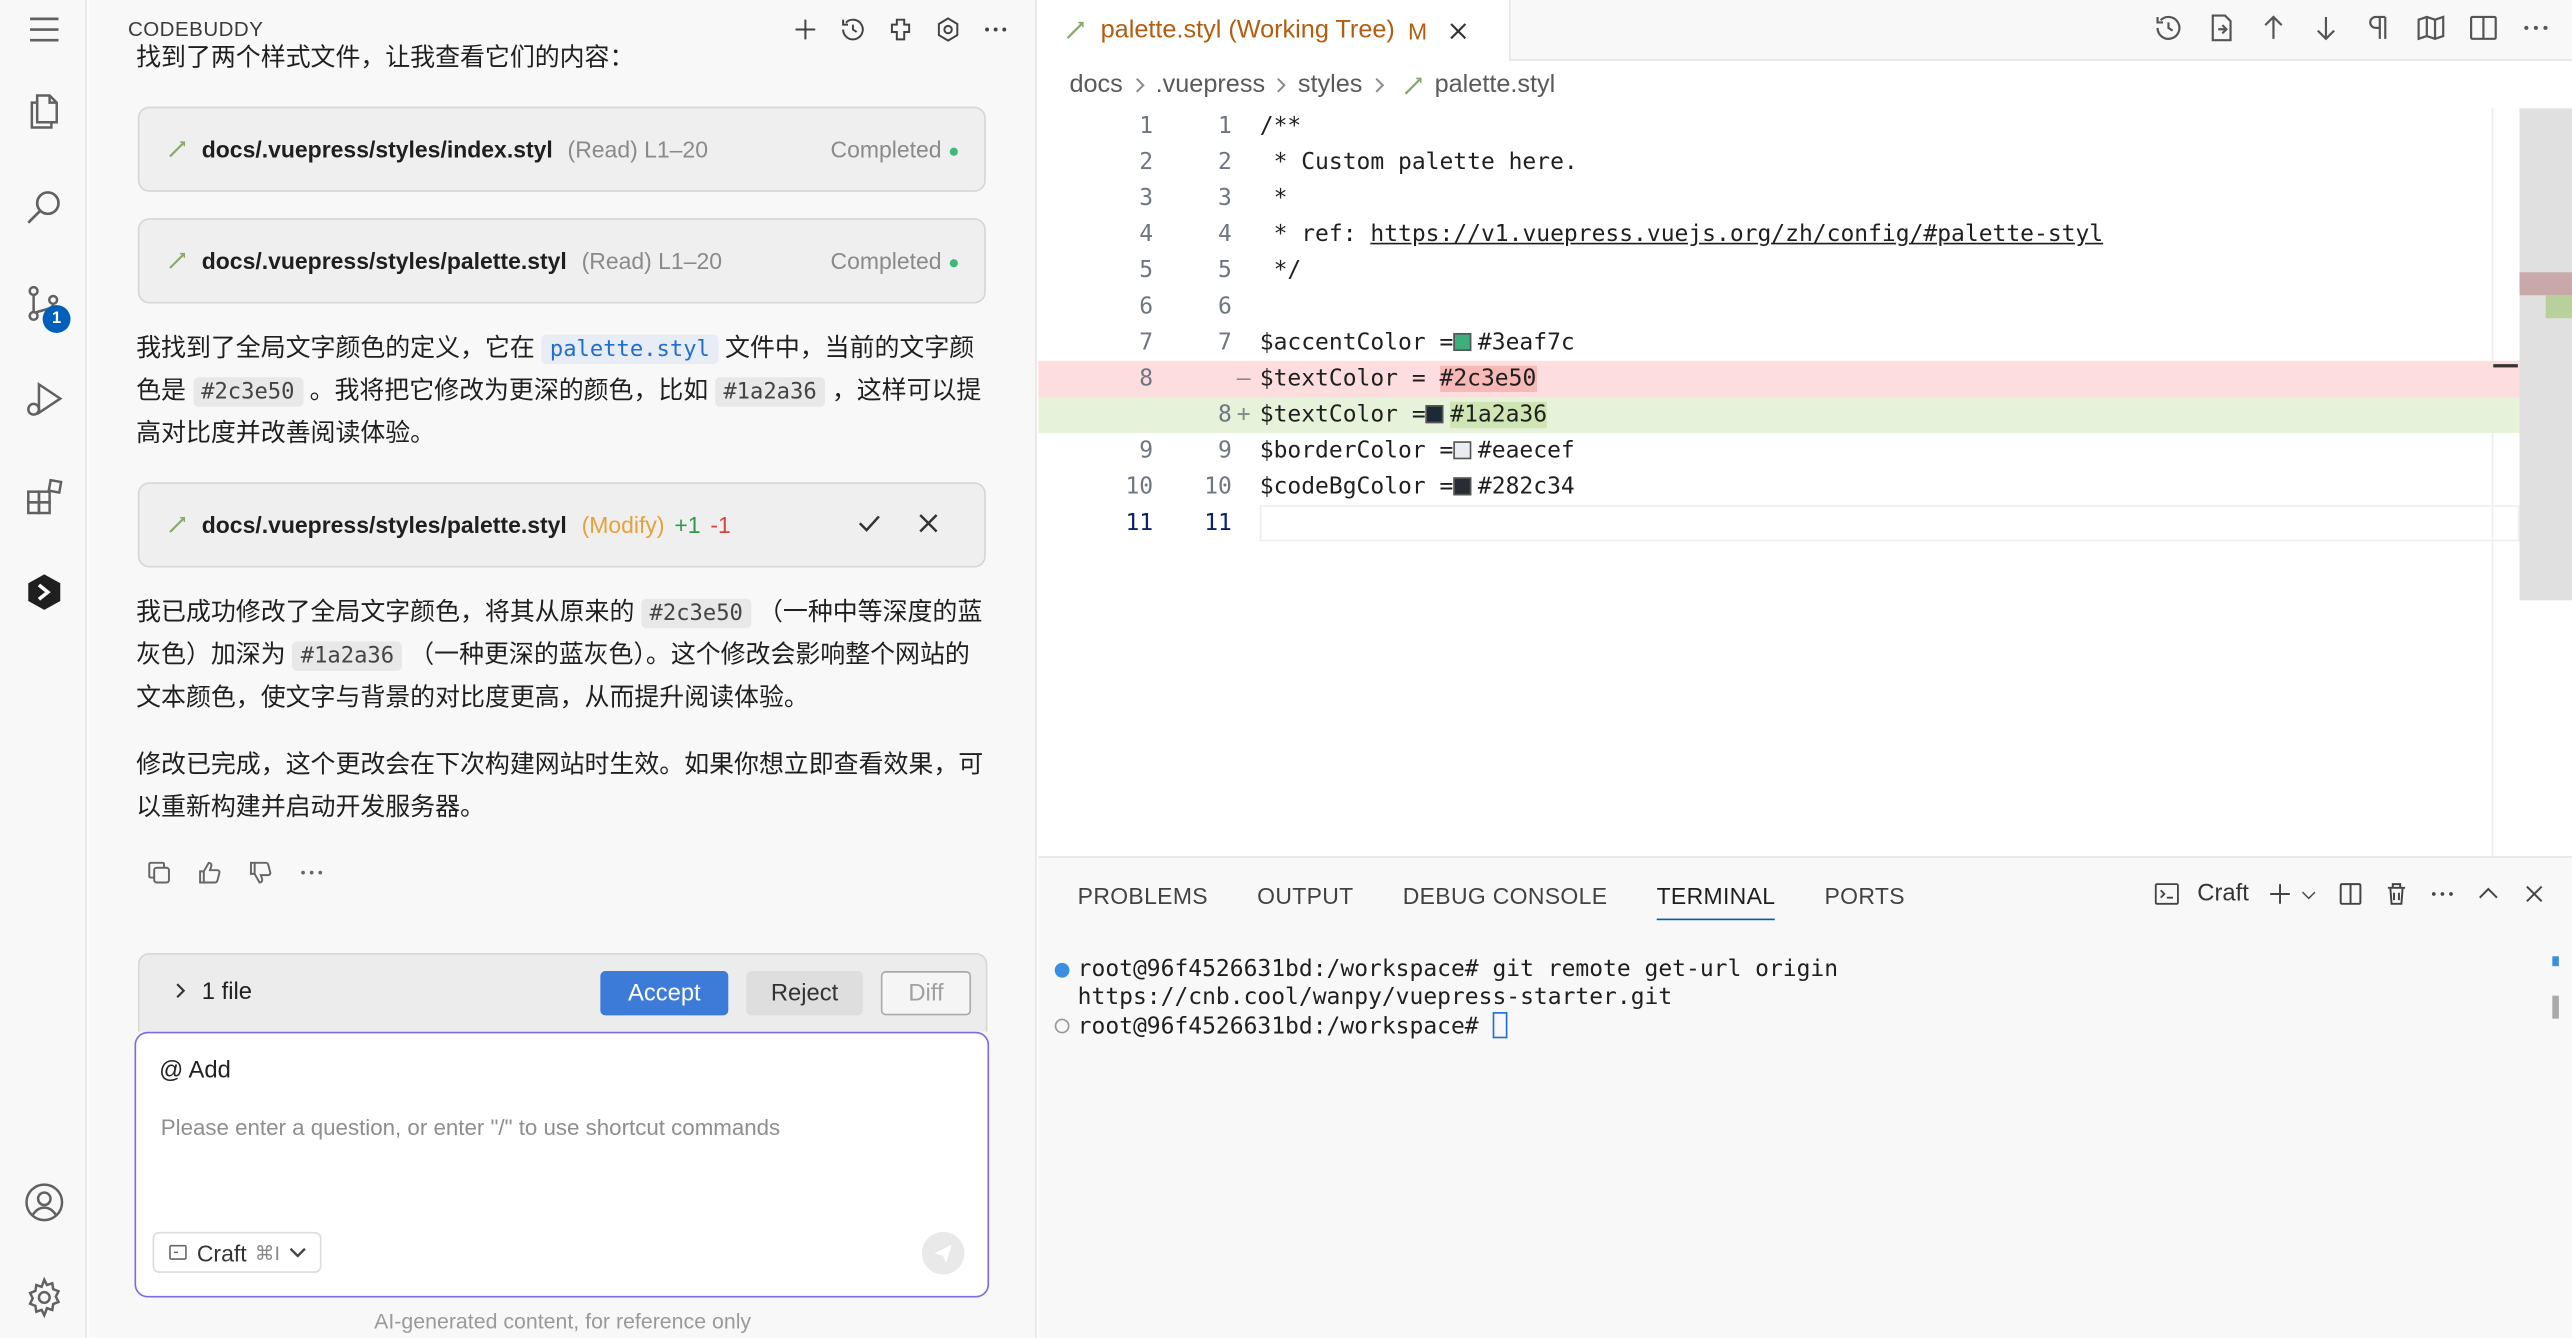 The width and height of the screenshot is (2572, 1338). I want to click on reject-button: Reject, so click(804, 993).